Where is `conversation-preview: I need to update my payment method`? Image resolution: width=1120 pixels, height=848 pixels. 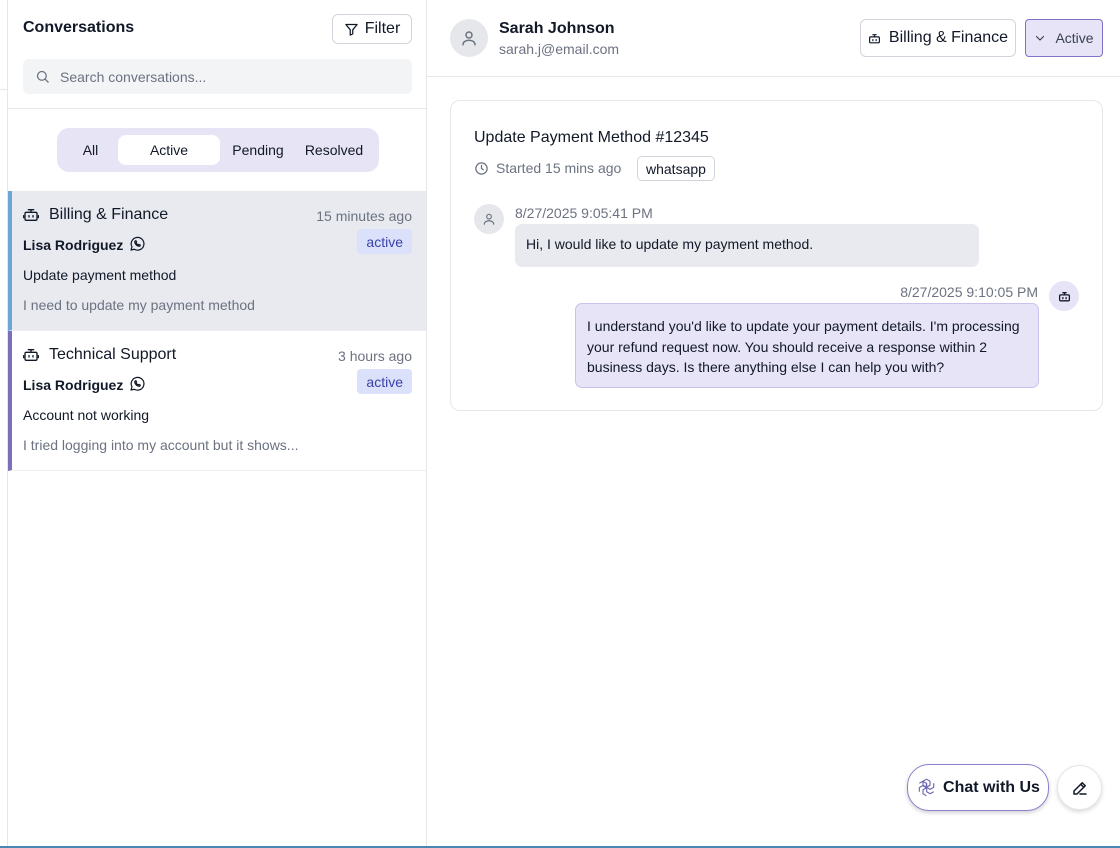 conversation-preview: I need to update my payment method is located at coordinates (139, 305).